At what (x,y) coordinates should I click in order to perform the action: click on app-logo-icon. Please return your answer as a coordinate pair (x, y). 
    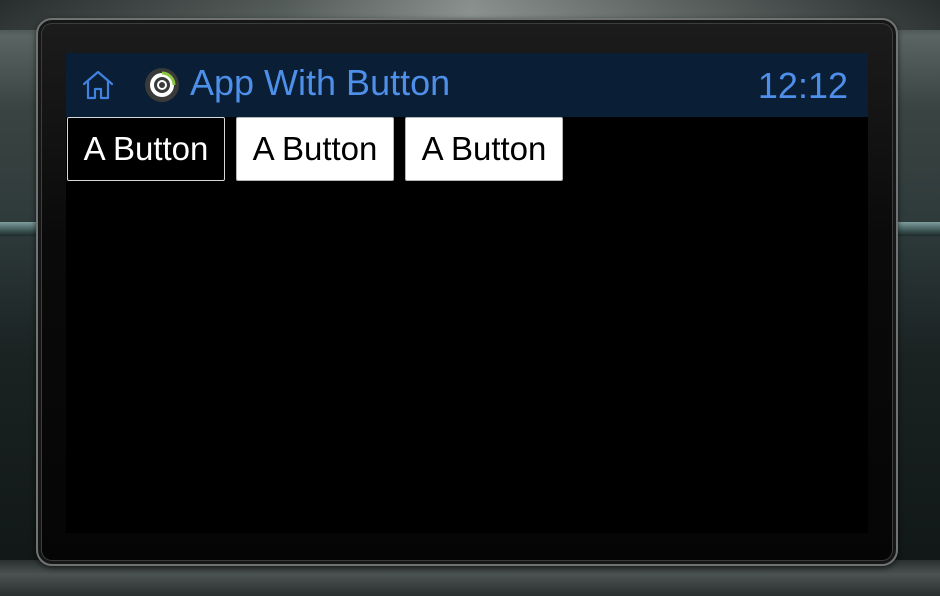
    Looking at the image, I should click on (162, 85).